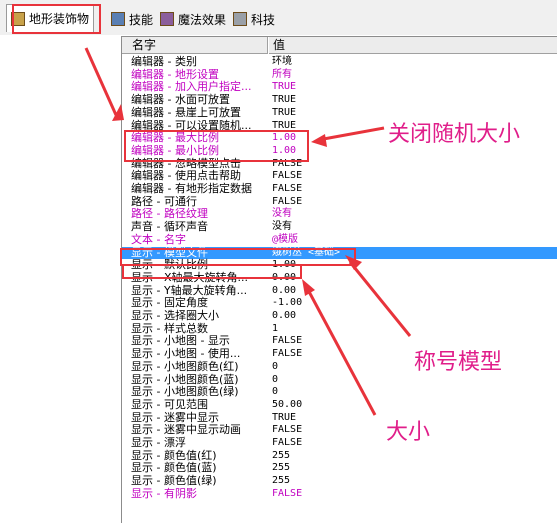  Describe the element at coordinates (458, 362) in the screenshot. I see `annotation-model-title: 称号模型` at that location.